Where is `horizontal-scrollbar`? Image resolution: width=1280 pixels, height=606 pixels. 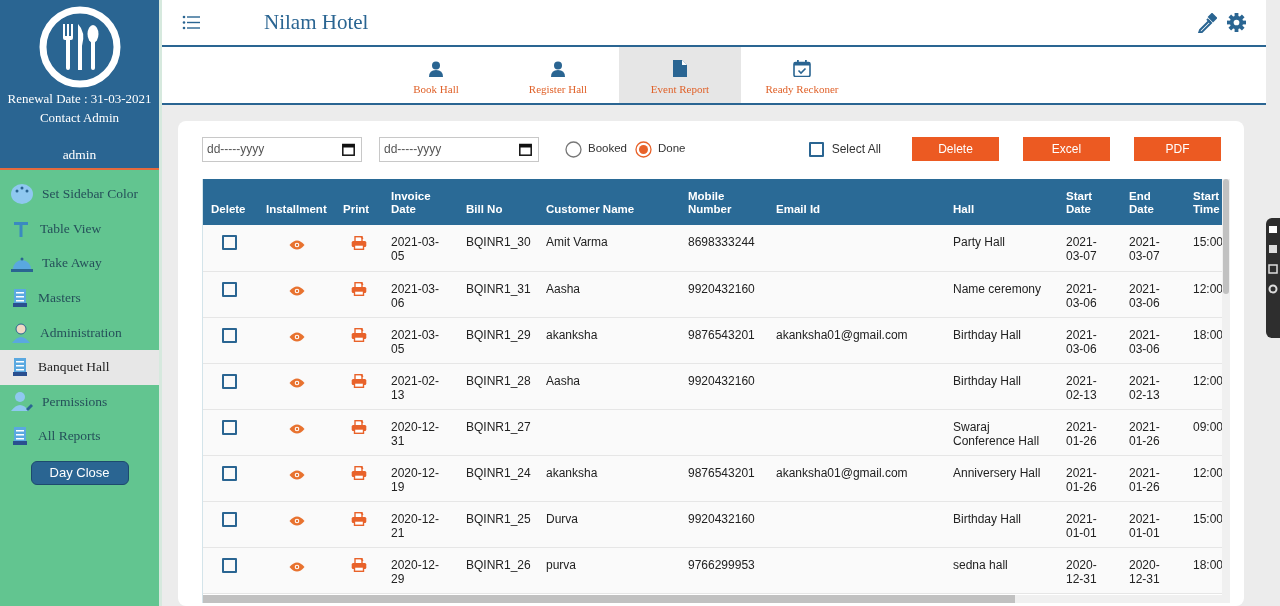
horizontal-scrollbar is located at coordinates (713, 599).